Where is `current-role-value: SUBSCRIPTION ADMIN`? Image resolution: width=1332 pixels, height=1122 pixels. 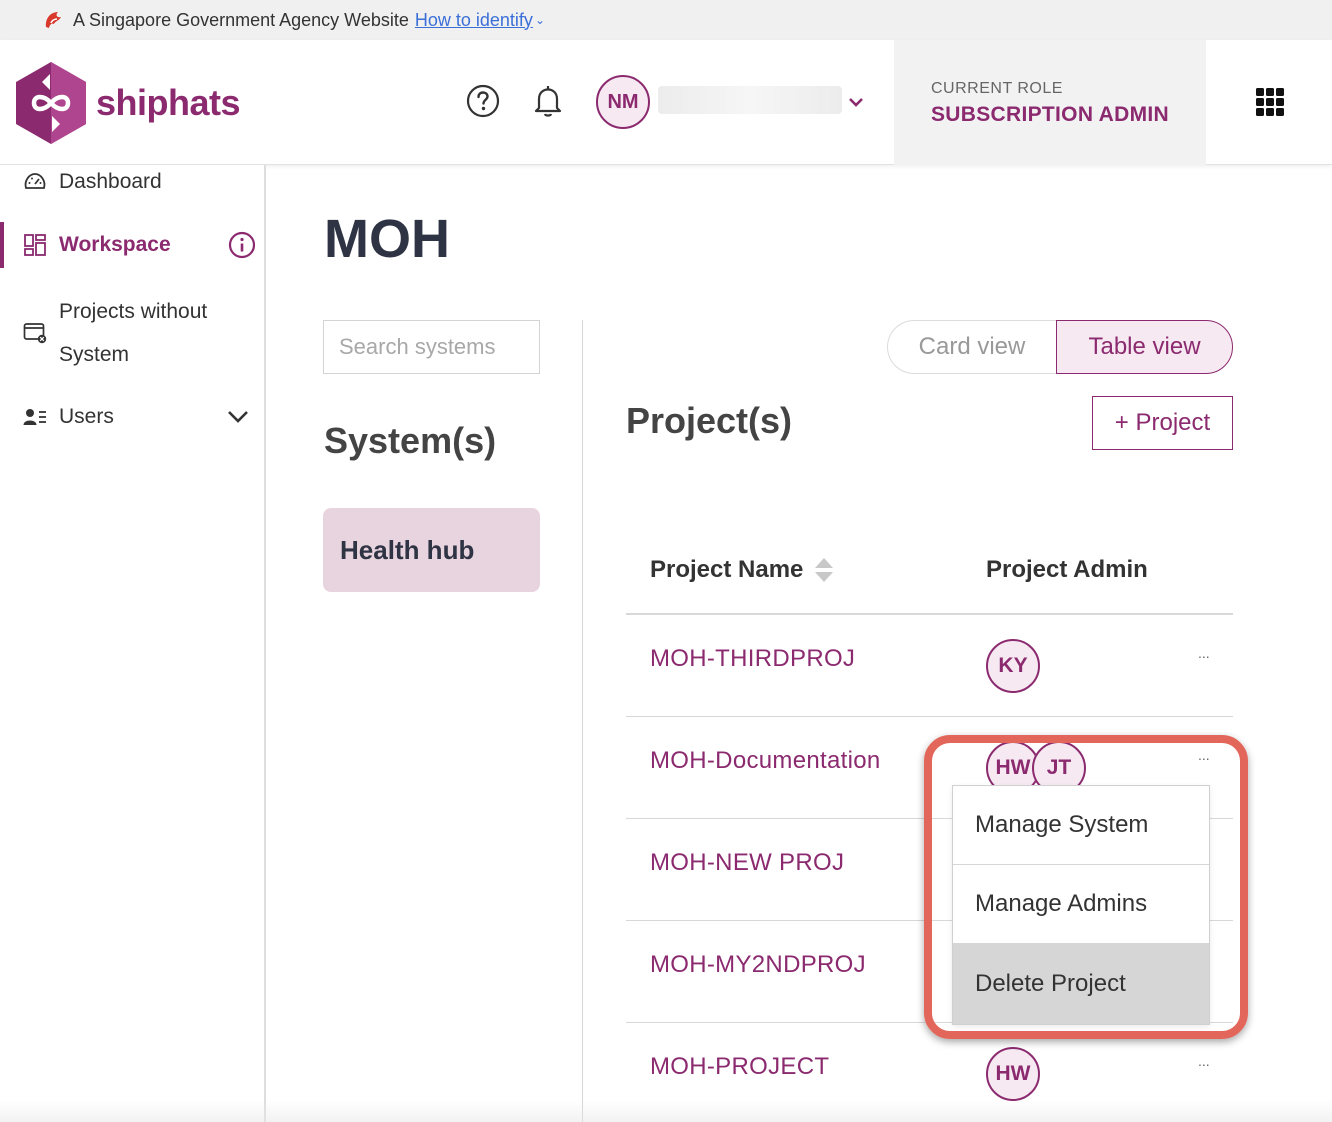
current-role-value: SUBSCRIPTION ADMIN is located at coordinates (1050, 114).